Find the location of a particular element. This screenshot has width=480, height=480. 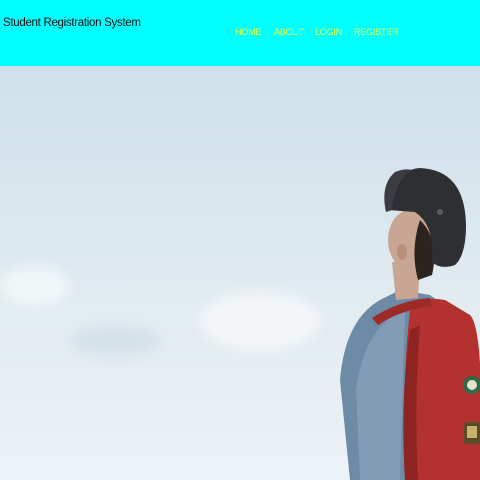

nav-register-link: REGISTER is located at coordinates (376, 32).